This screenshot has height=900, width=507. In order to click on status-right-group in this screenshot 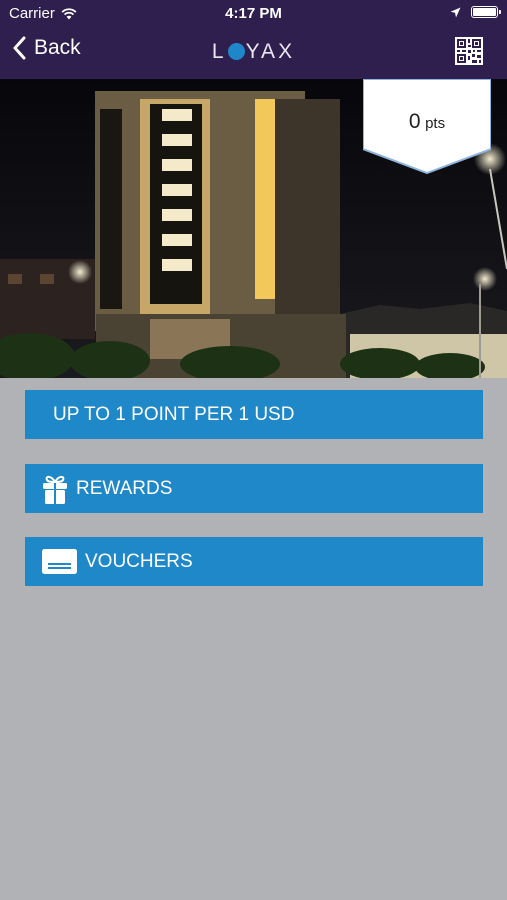, I will do `click(475, 12)`.